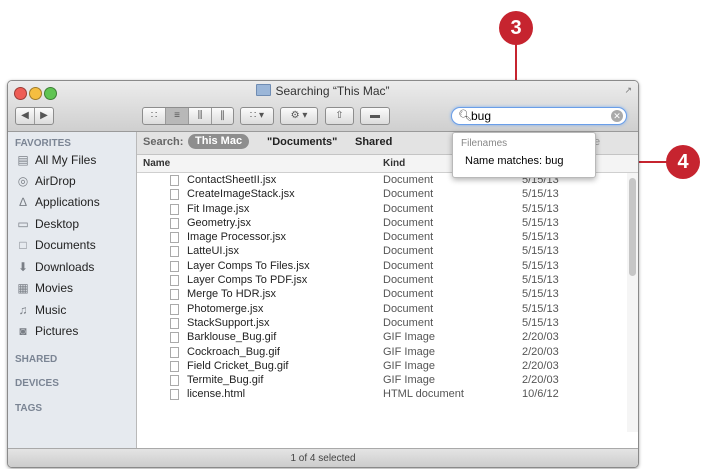 Image resolution: width=708 pixels, height=469 pixels. What do you see at coordinates (23, 181) in the screenshot?
I see `airdrop-icon: ◎` at bounding box center [23, 181].